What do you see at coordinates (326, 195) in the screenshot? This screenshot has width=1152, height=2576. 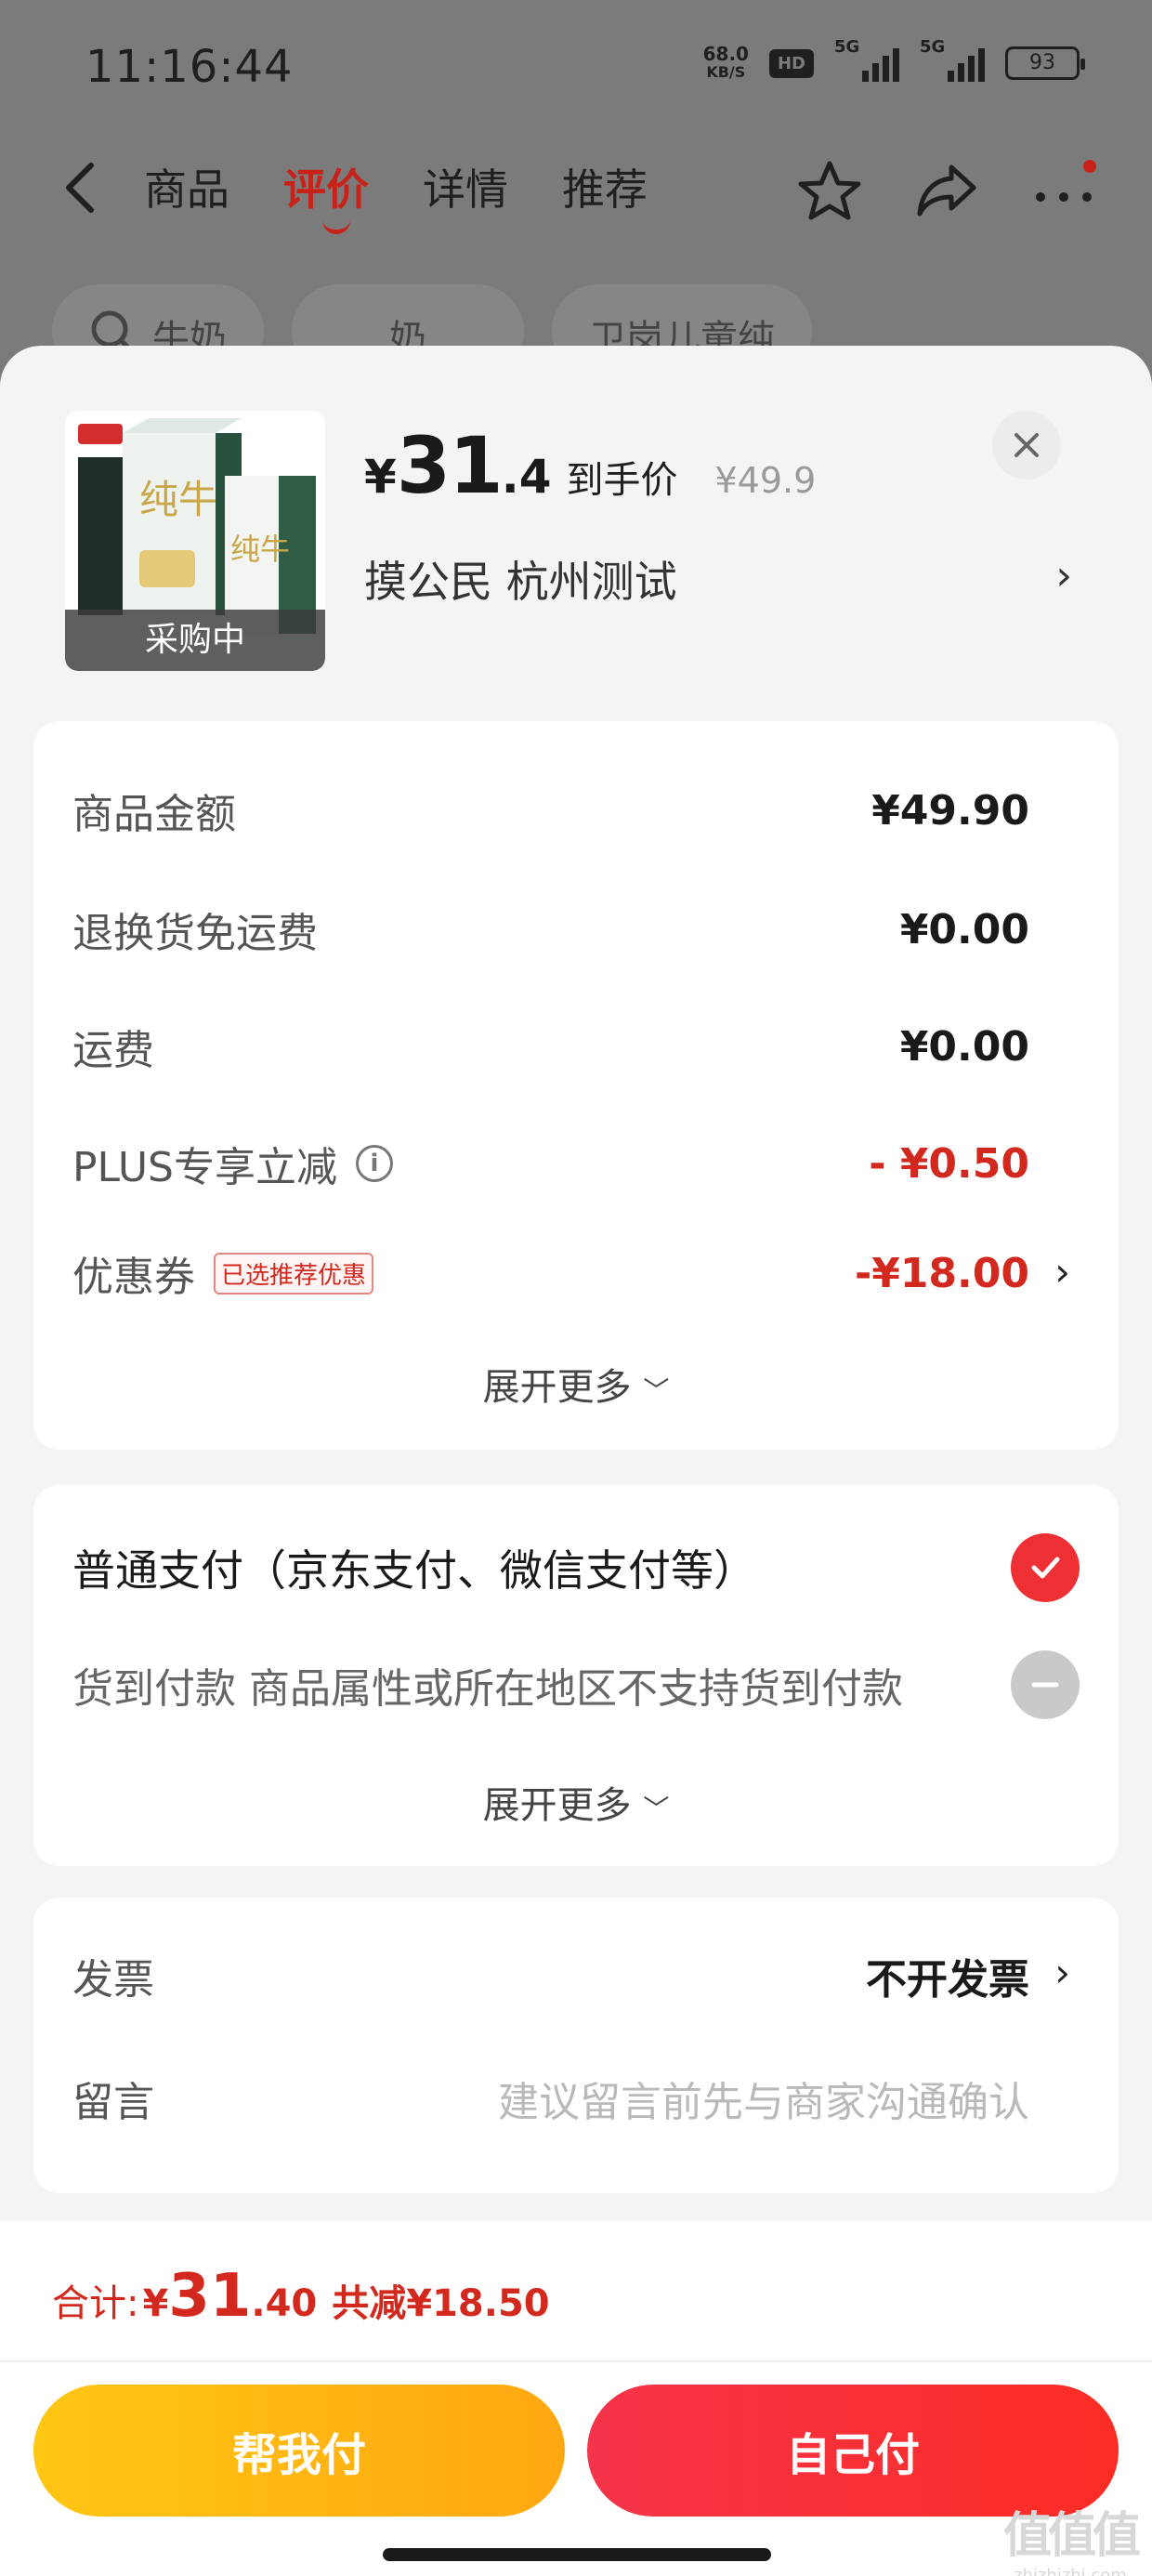 I see `tab-reviews: 评价` at bounding box center [326, 195].